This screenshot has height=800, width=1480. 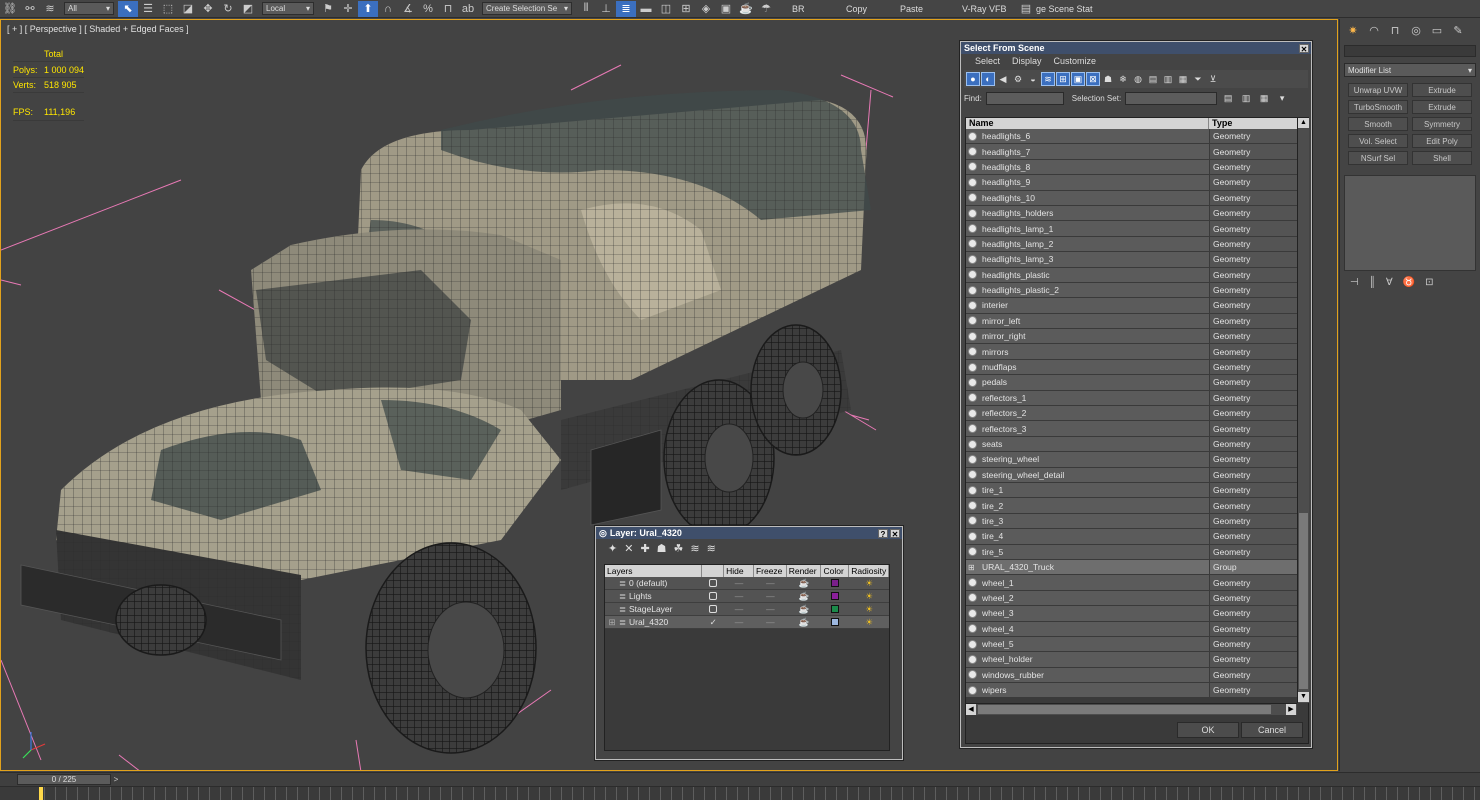 What do you see at coordinates (1429, 282) in the screenshot?
I see `configure-sets-icon: ⊡` at bounding box center [1429, 282].